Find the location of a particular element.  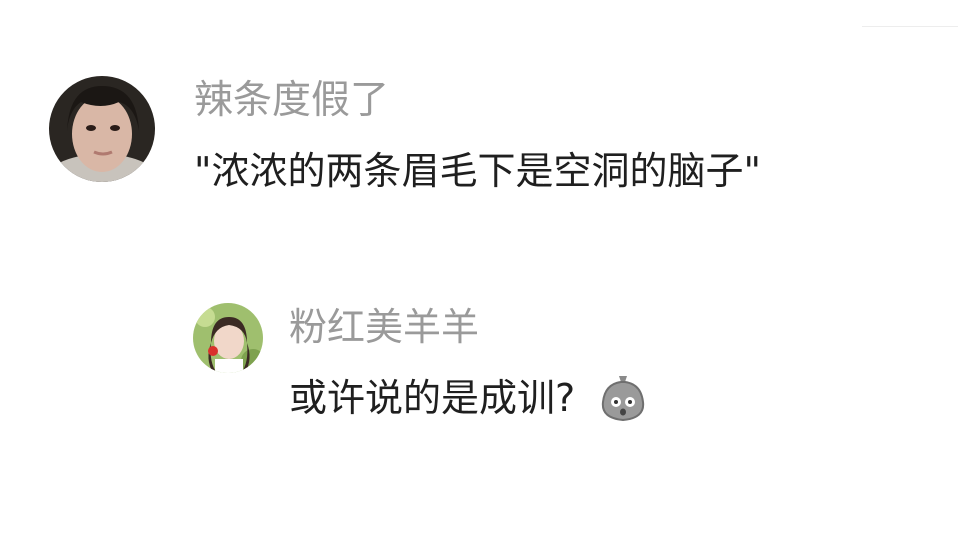

surprised-sack-emoji-icon is located at coordinates (623, 398).